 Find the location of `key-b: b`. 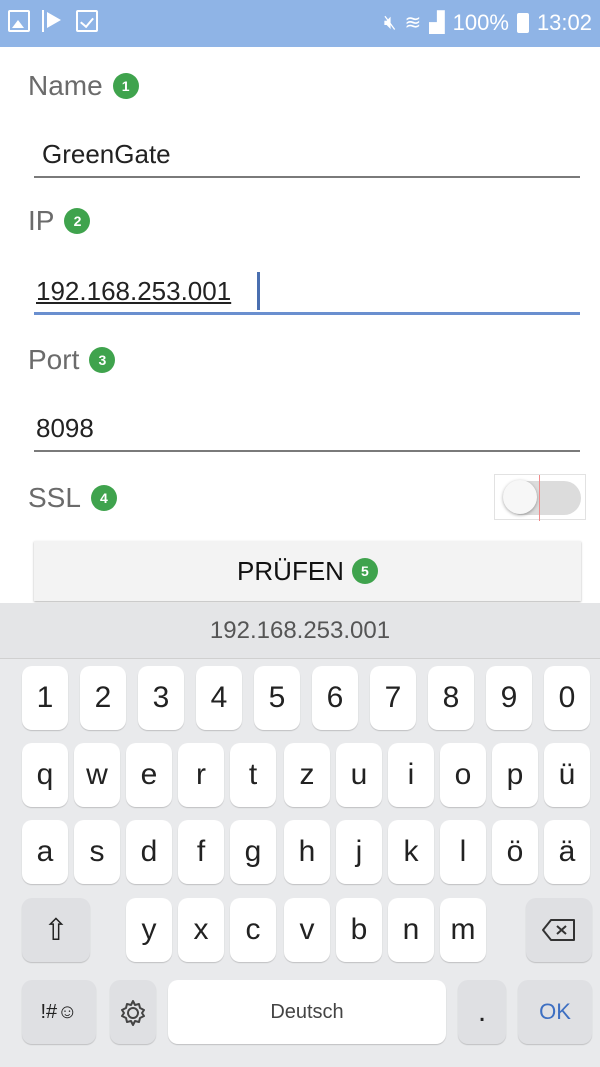

key-b: b is located at coordinates (359, 930).